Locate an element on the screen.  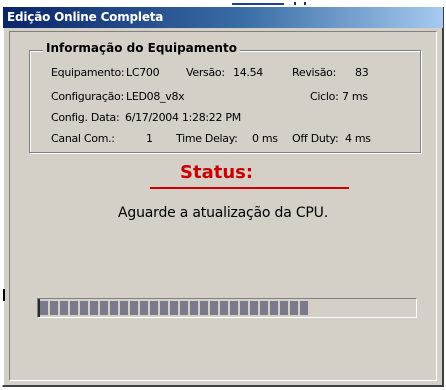
configuracao-label: Configuração: is located at coordinates (87, 96).